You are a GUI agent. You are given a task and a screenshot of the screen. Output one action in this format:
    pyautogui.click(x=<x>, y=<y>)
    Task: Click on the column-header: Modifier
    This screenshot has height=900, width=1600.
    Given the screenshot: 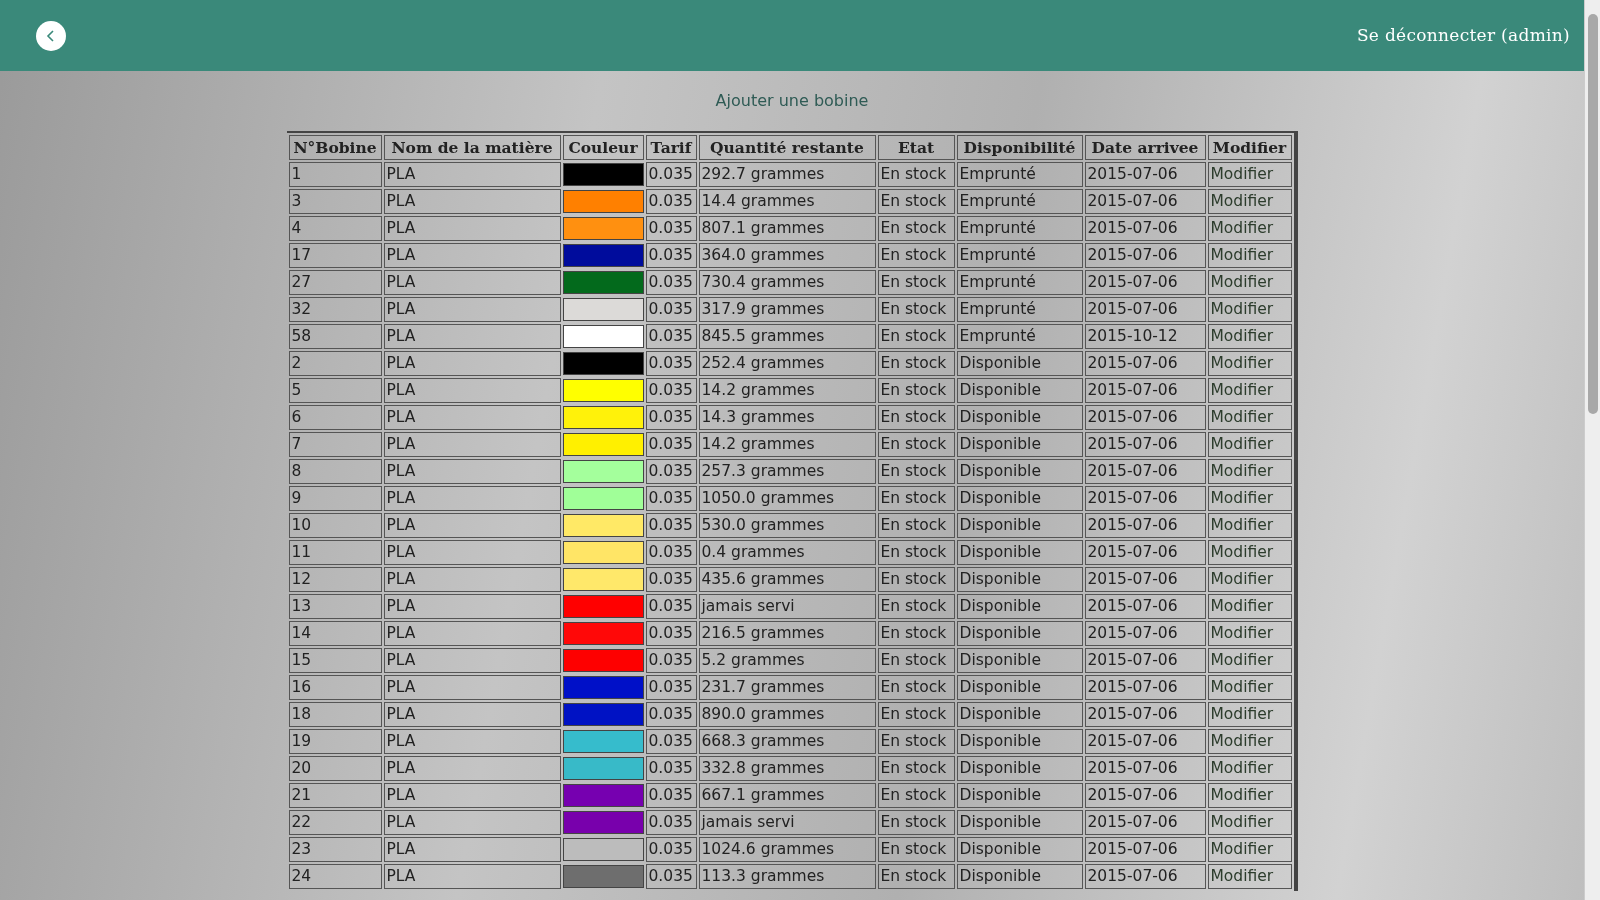 What is the action you would take?
    pyautogui.click(x=1249, y=147)
    